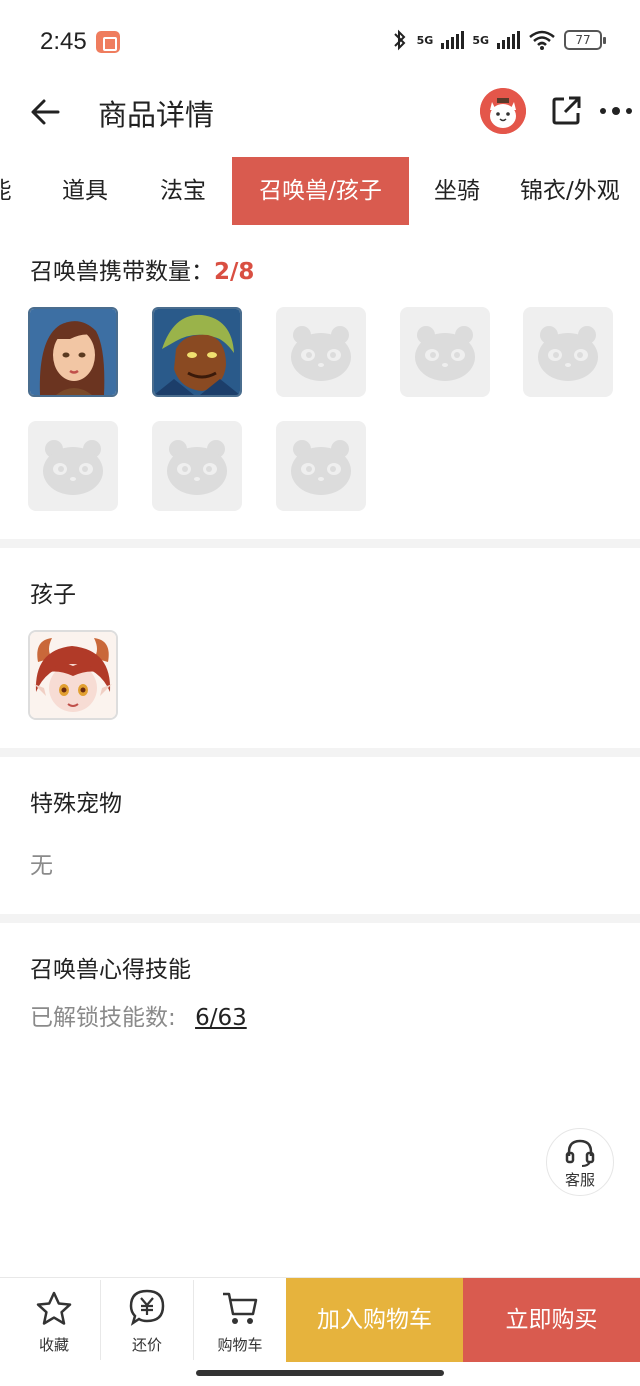  Describe the element at coordinates (551, 1320) in the screenshot. I see `buy-now-button: 立即购买` at that location.